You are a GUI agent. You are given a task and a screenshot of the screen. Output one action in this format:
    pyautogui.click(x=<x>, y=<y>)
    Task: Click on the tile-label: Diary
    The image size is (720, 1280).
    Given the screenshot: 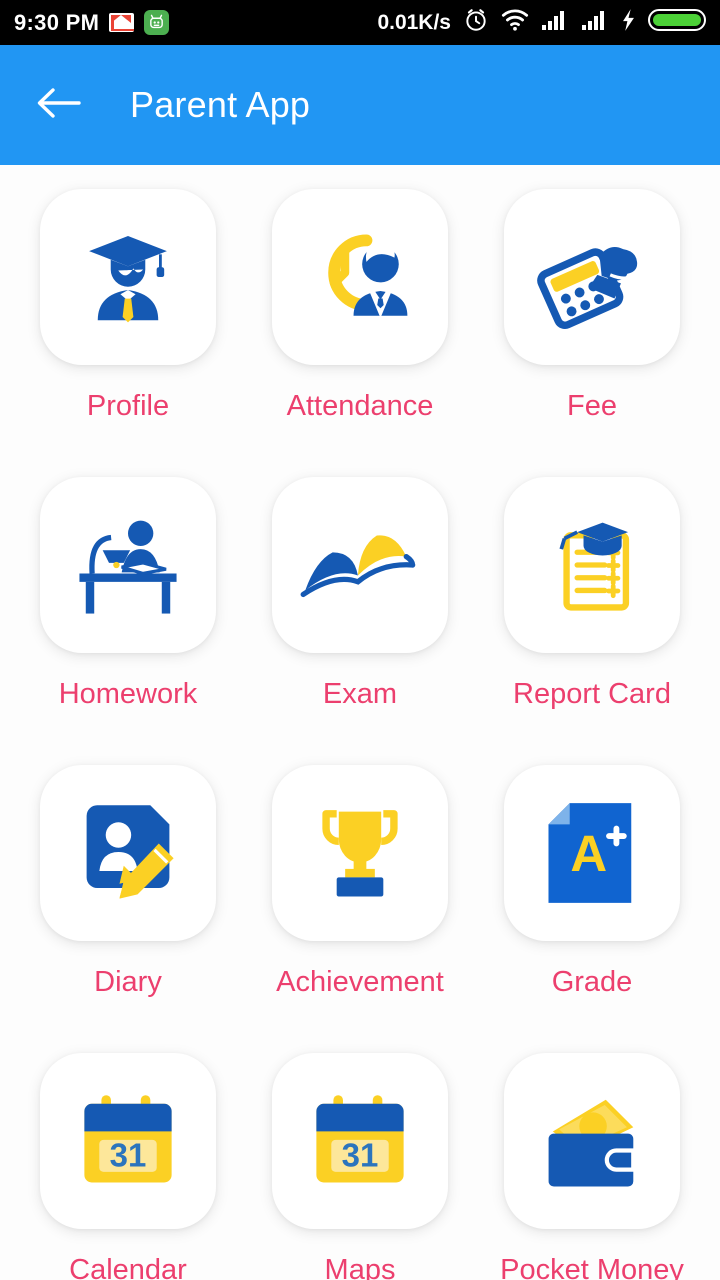 What is the action you would take?
    pyautogui.click(x=128, y=982)
    